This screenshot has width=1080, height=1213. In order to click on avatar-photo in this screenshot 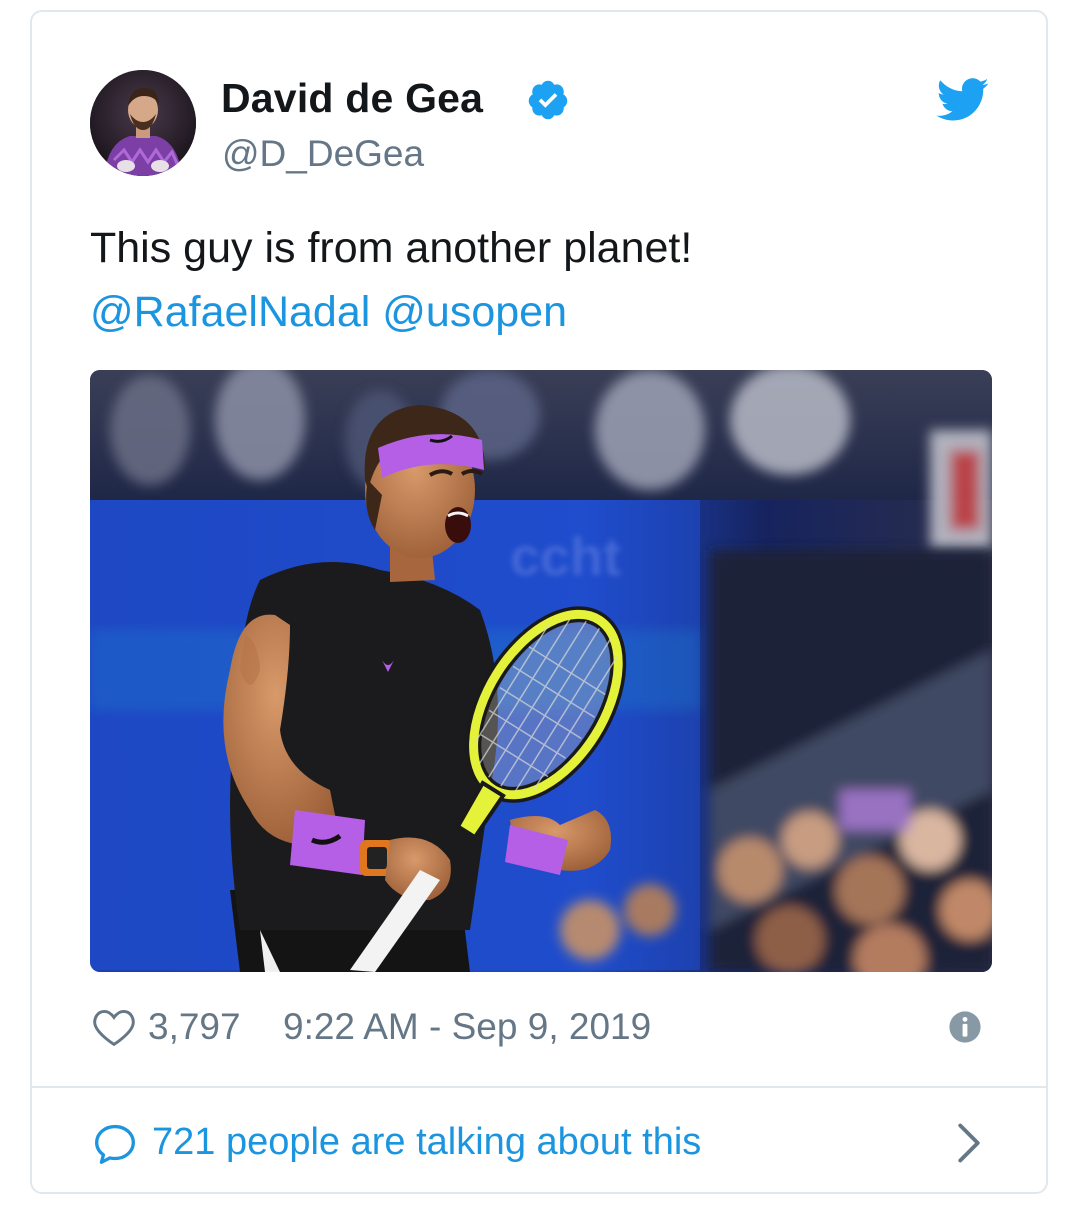, I will do `click(143, 123)`.